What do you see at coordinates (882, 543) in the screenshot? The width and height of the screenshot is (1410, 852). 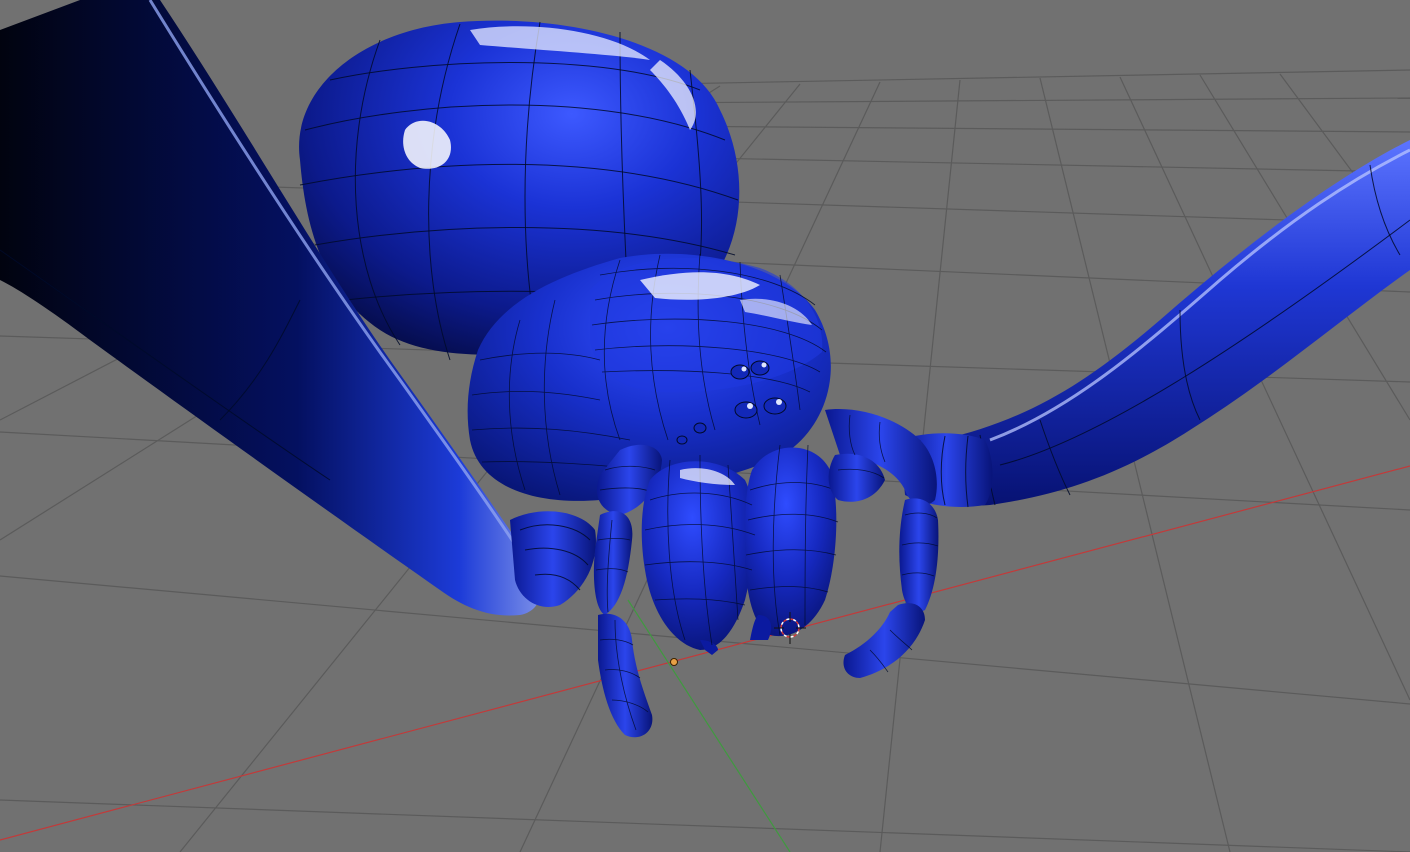 I see `spider-pedipalp-right` at bounding box center [882, 543].